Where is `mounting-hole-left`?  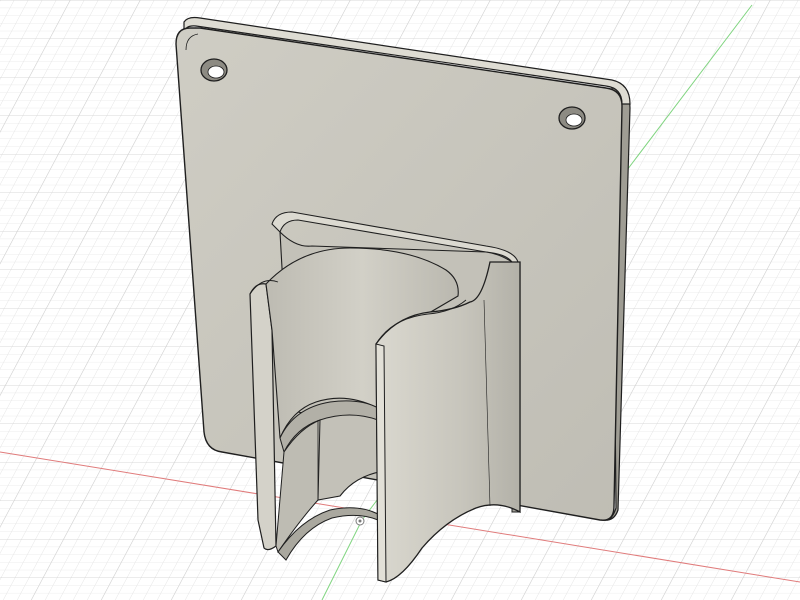 mounting-hole-left is located at coordinates (214, 70).